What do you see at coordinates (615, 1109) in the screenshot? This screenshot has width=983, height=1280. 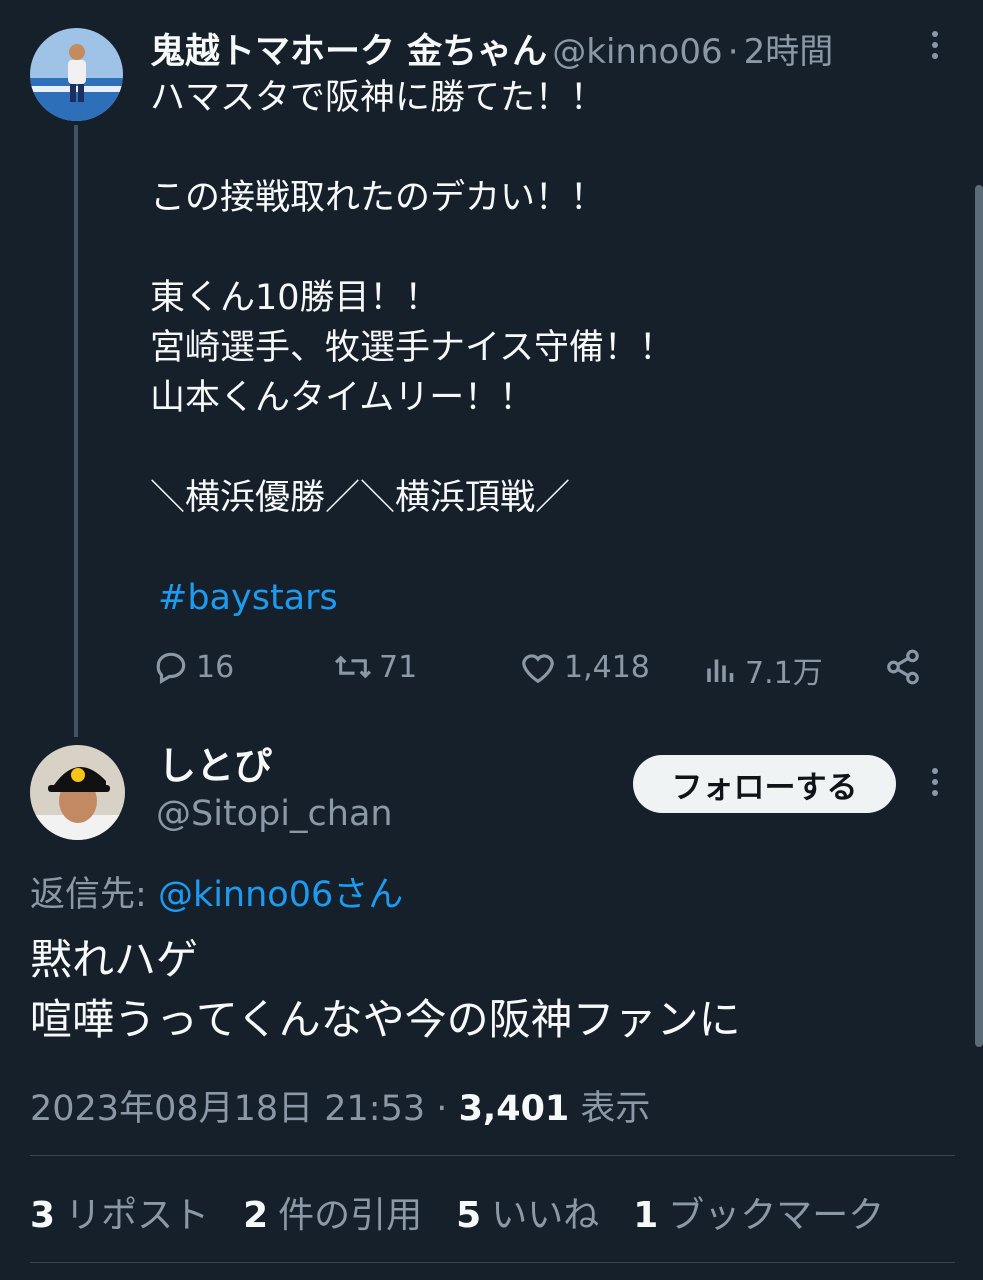 I see `views-label: 表示` at bounding box center [615, 1109].